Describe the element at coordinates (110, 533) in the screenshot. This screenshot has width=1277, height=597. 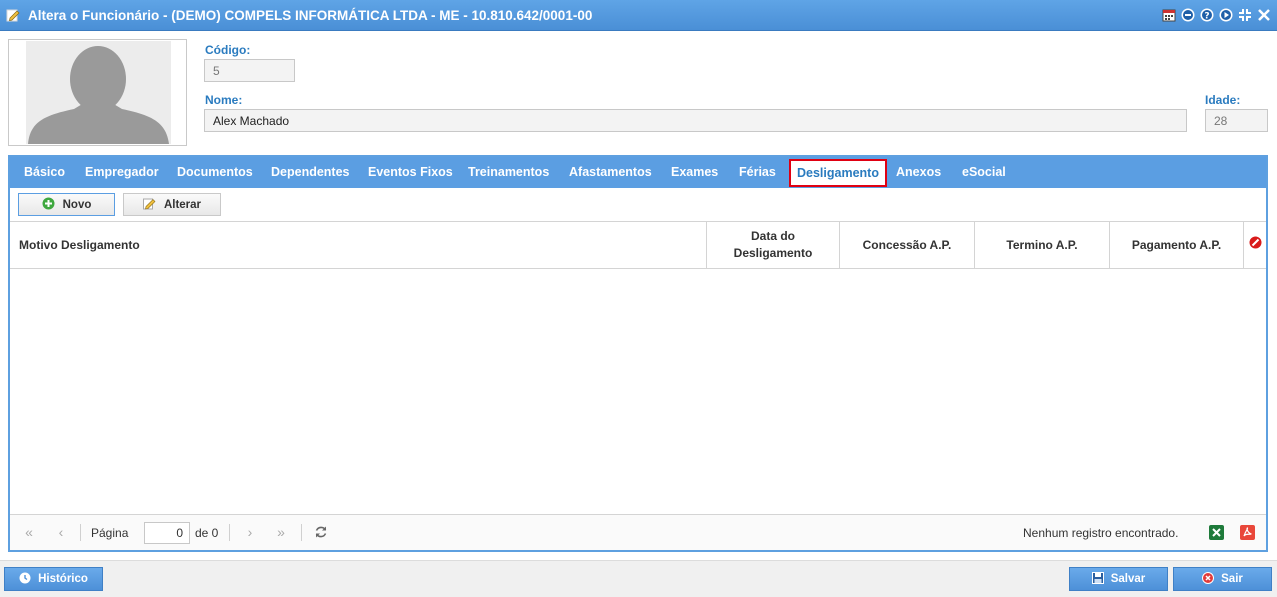
I see `page-label: Página` at that location.